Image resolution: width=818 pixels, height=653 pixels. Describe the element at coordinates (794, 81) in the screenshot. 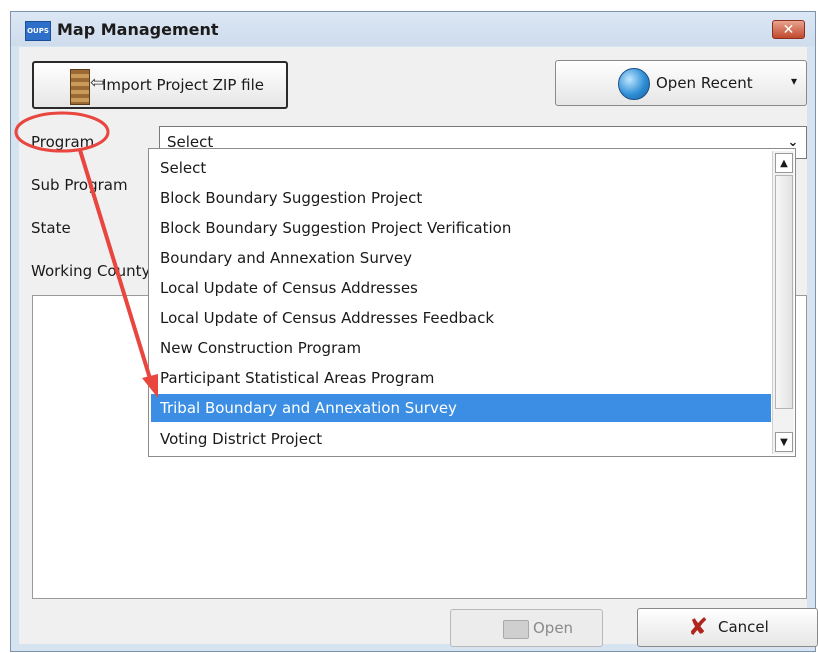

I see `chevron-down-icon: ▾` at that location.